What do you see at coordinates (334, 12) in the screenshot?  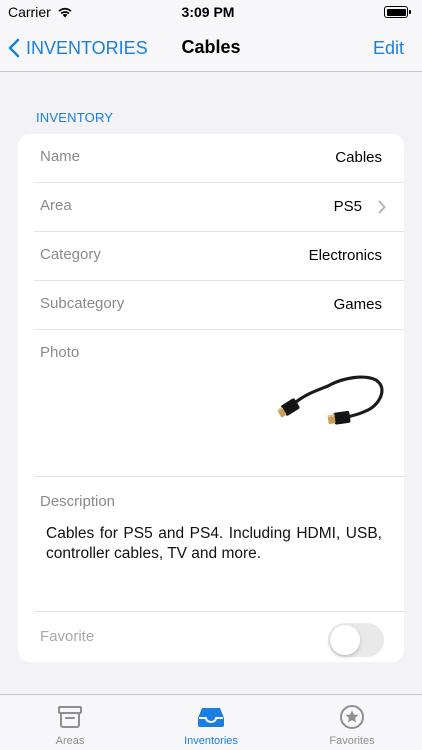 I see `status-right` at bounding box center [334, 12].